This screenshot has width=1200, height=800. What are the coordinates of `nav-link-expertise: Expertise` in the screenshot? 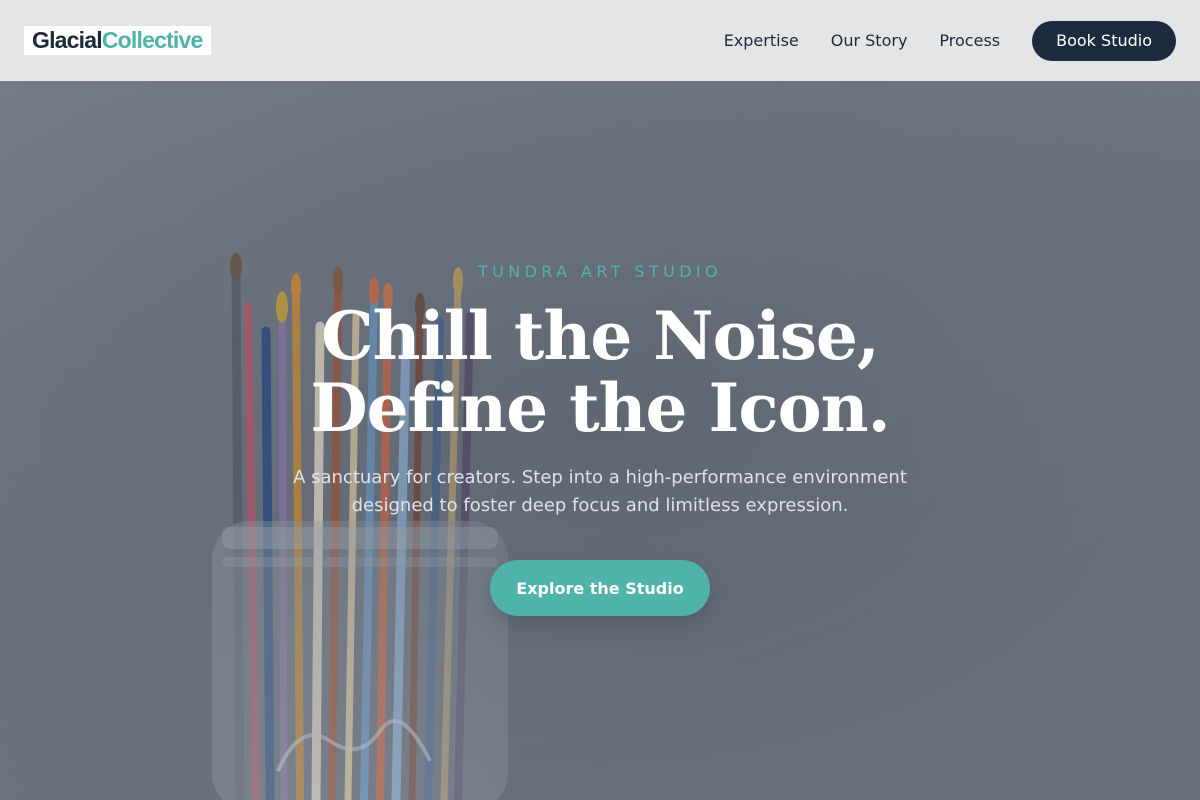 It's located at (761, 40).